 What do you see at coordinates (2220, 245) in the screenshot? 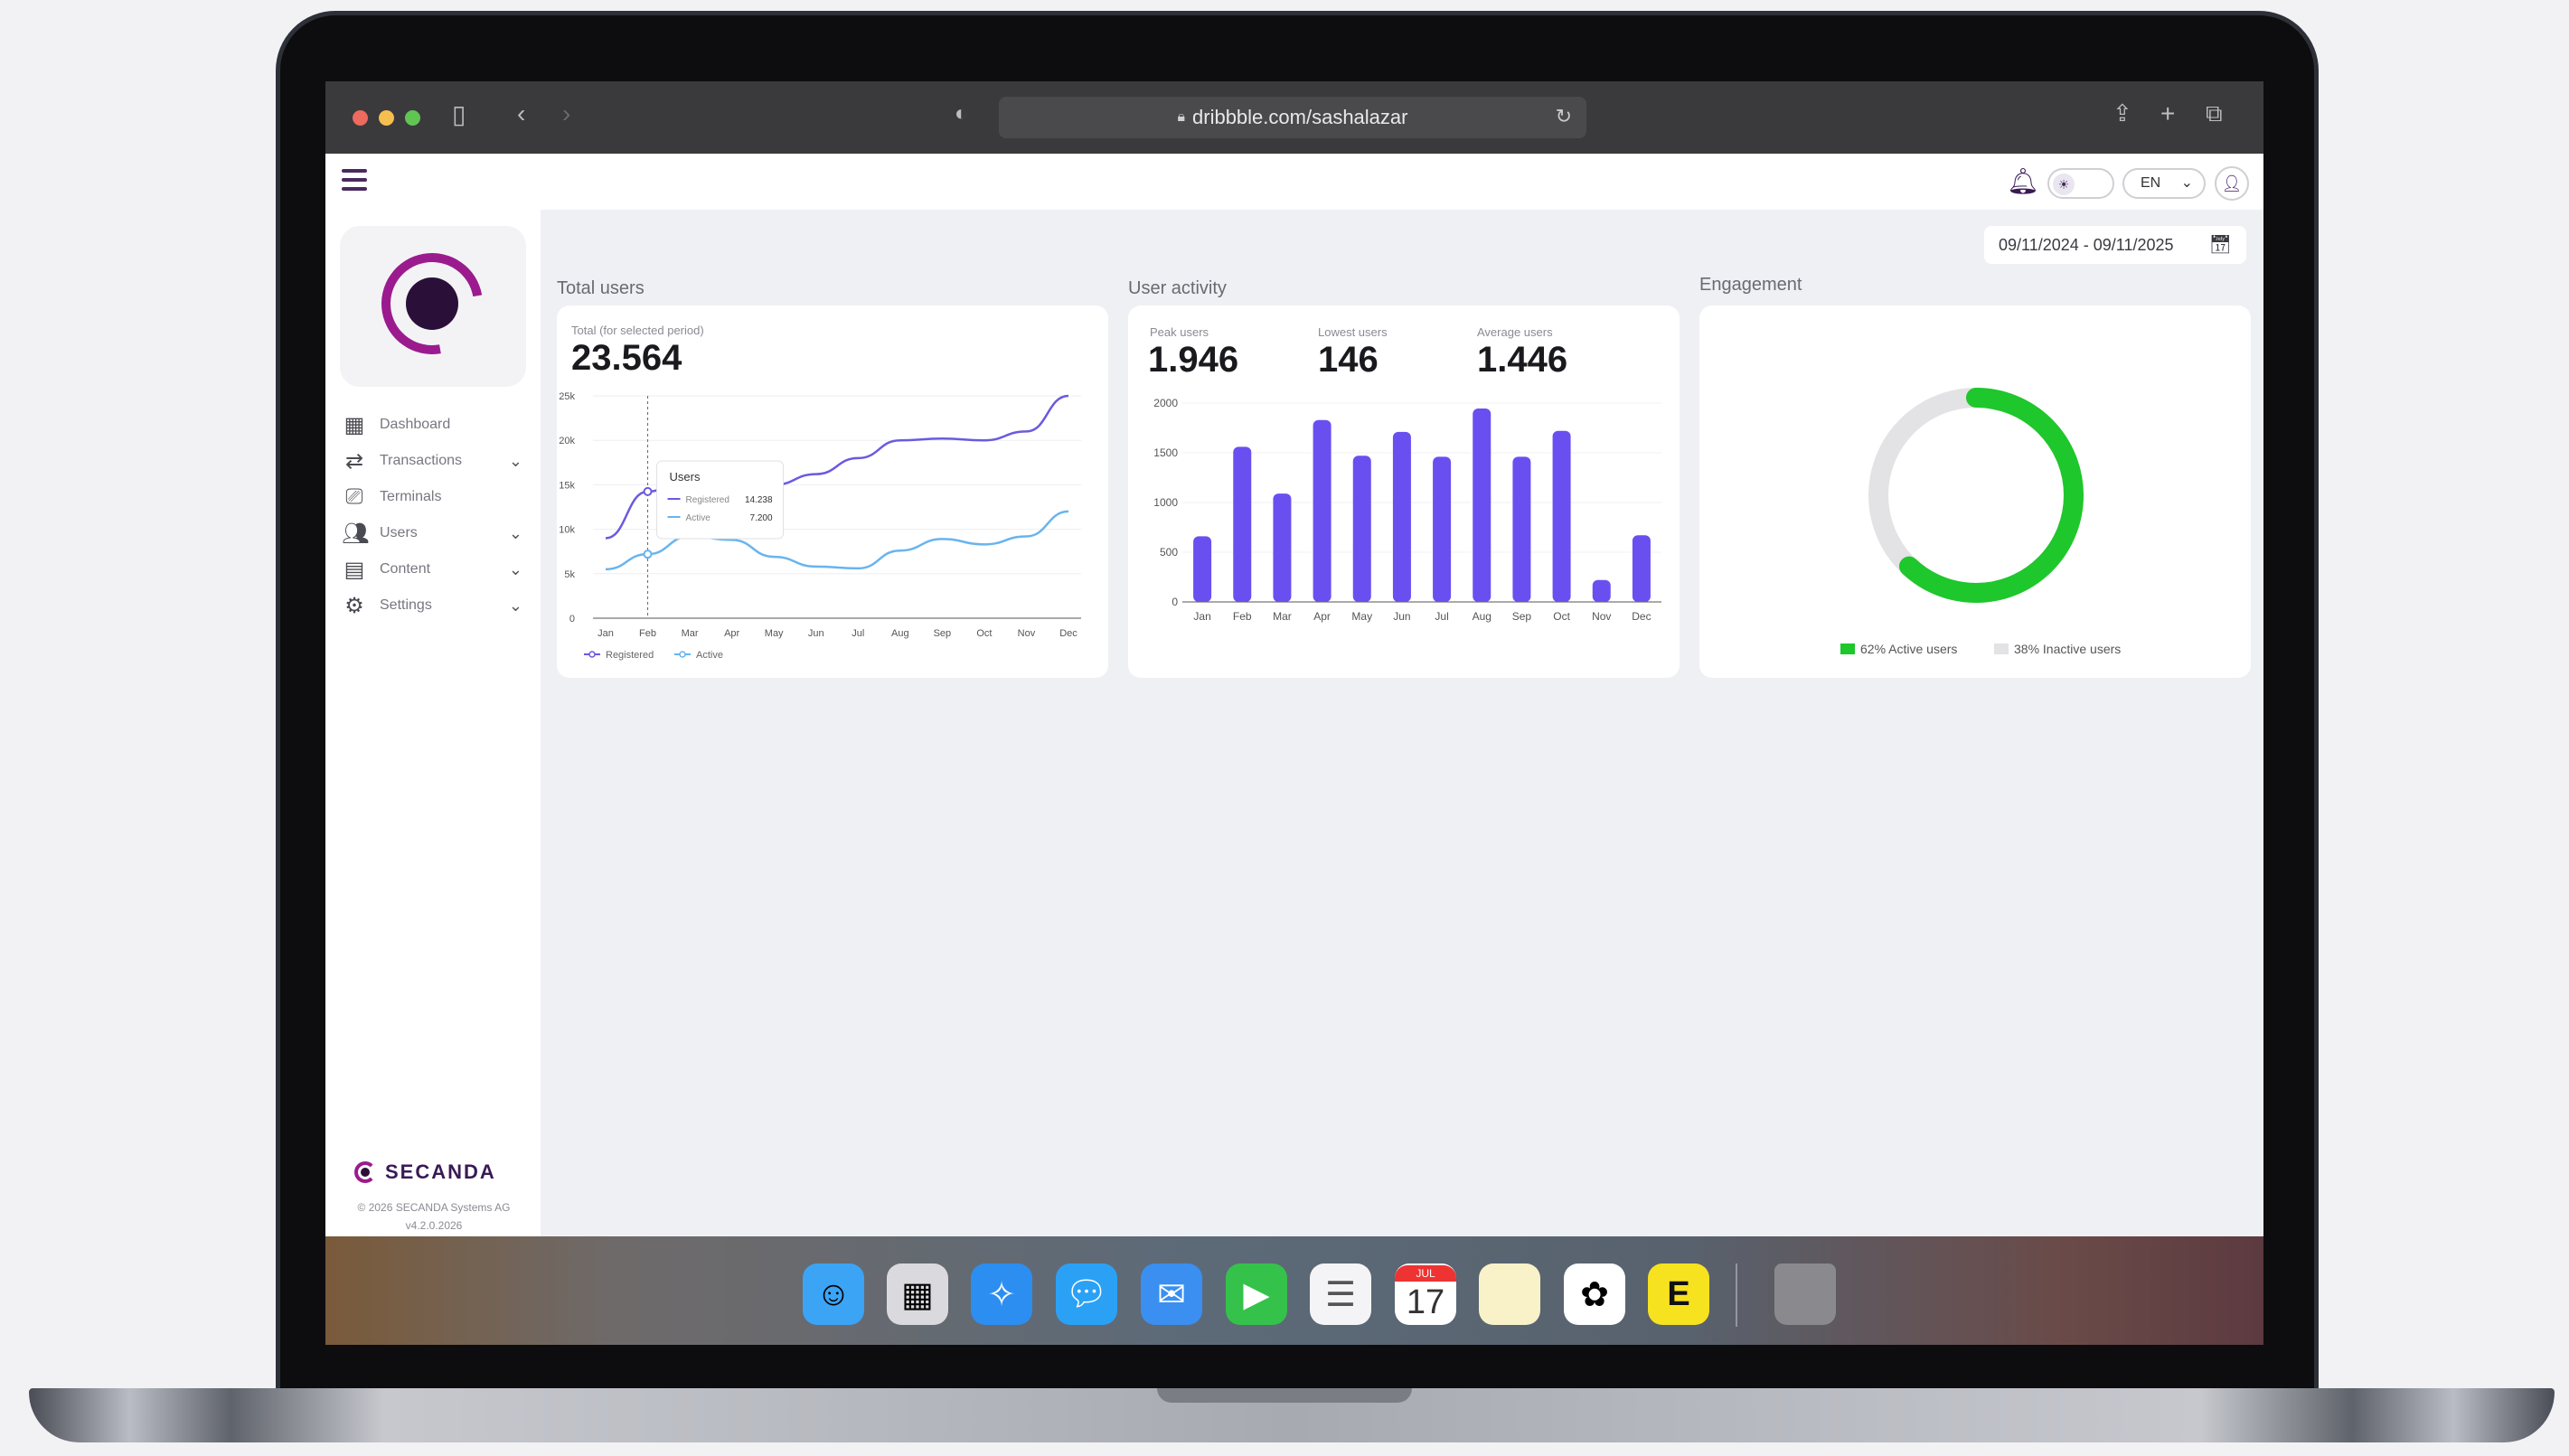
I see `calendar-icon: 📅︎` at bounding box center [2220, 245].